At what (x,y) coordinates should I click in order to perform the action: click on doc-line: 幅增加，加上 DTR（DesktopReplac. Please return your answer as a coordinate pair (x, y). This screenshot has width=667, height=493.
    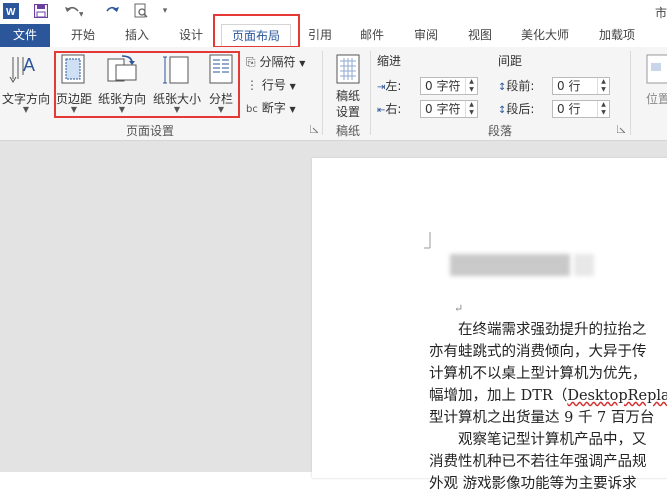
    Looking at the image, I should click on (548, 394).